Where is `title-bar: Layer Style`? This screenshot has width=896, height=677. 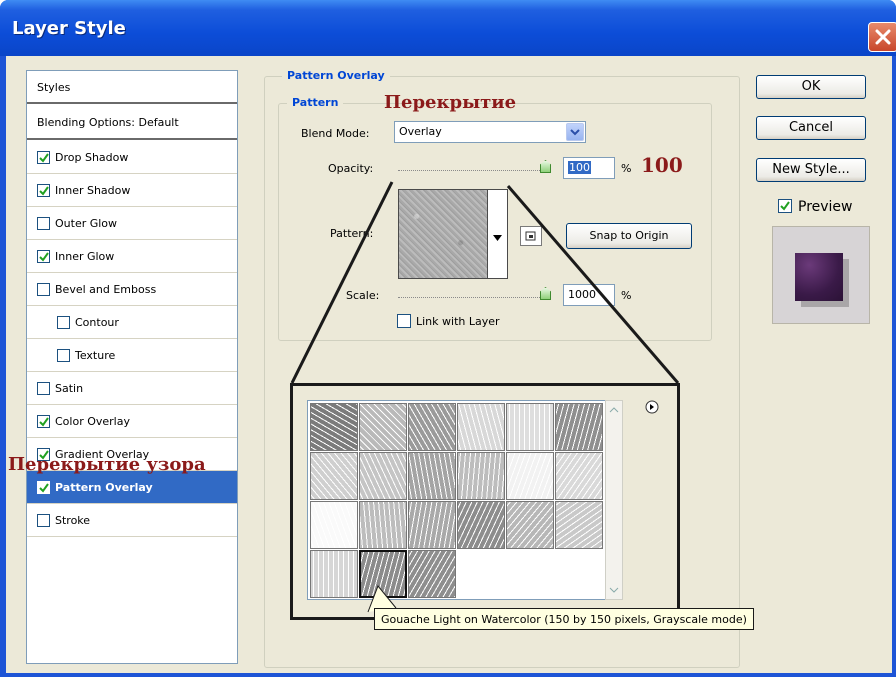
title-bar: Layer Style is located at coordinates (448, 28).